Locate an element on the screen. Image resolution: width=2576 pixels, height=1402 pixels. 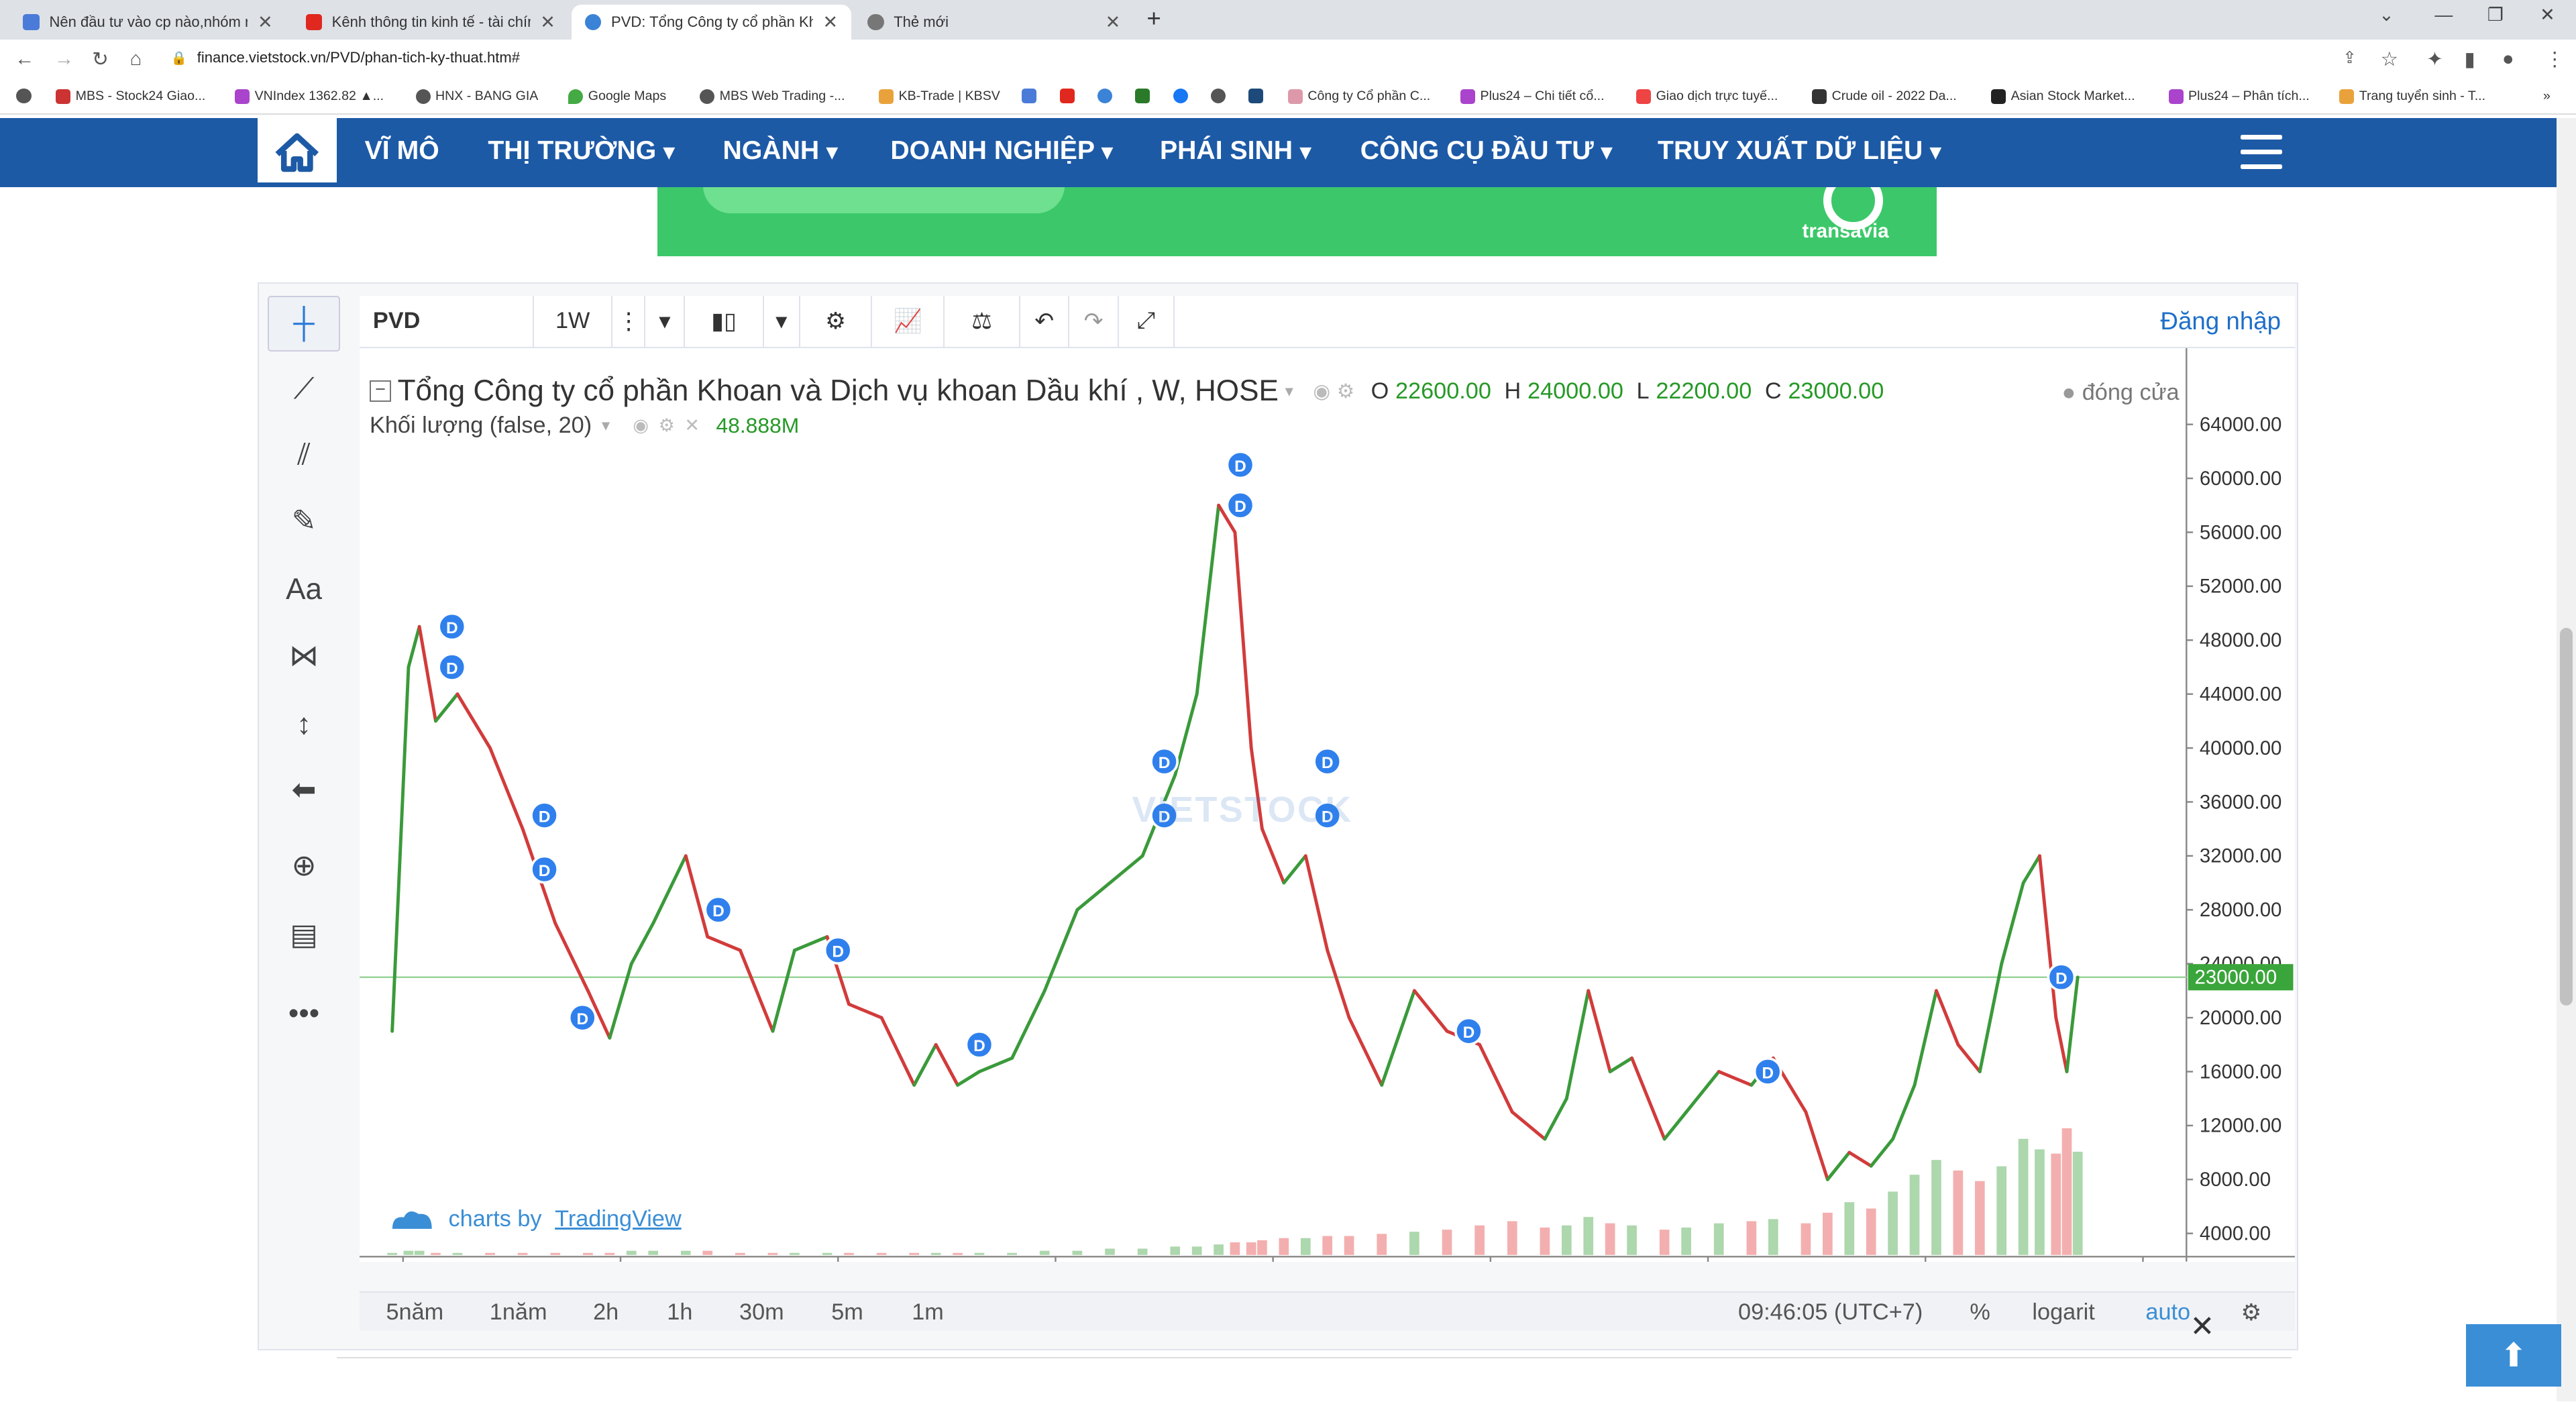
ad-banner: transavia is located at coordinates (1297, 222).